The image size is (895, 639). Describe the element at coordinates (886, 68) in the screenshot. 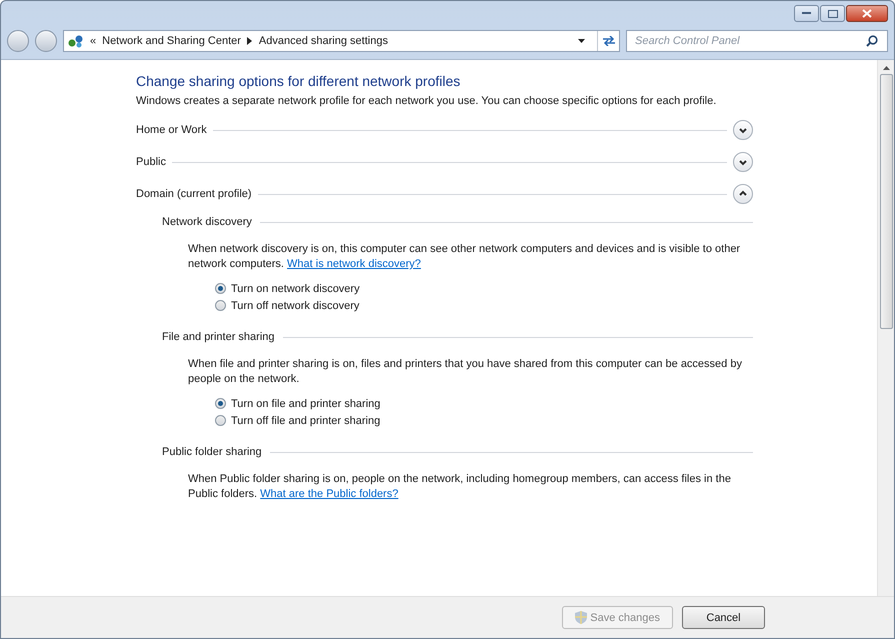

I see `scroll-up-icon` at that location.